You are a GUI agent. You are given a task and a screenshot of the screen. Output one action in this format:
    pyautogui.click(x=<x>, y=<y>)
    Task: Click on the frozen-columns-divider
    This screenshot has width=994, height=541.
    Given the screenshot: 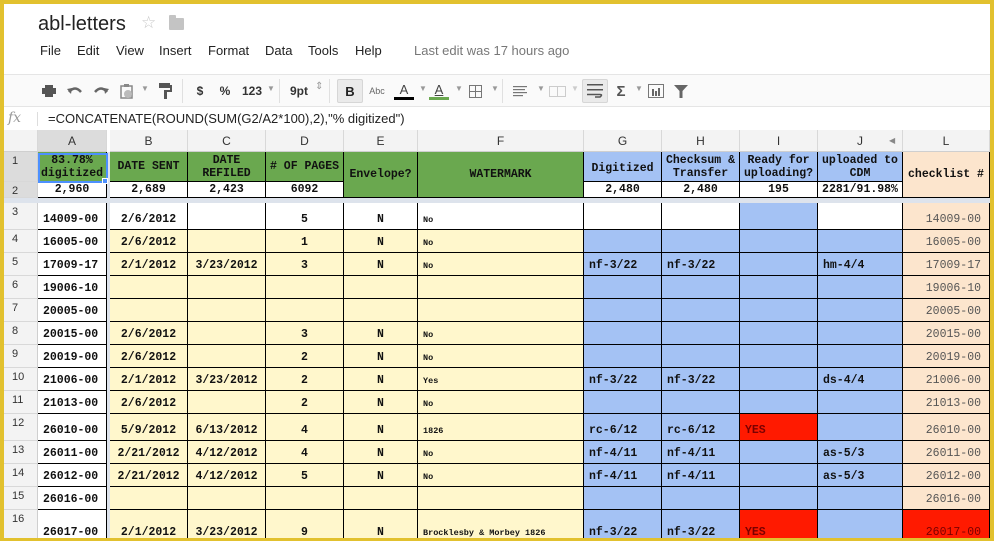 What is the action you would take?
    pyautogui.click(x=108, y=346)
    